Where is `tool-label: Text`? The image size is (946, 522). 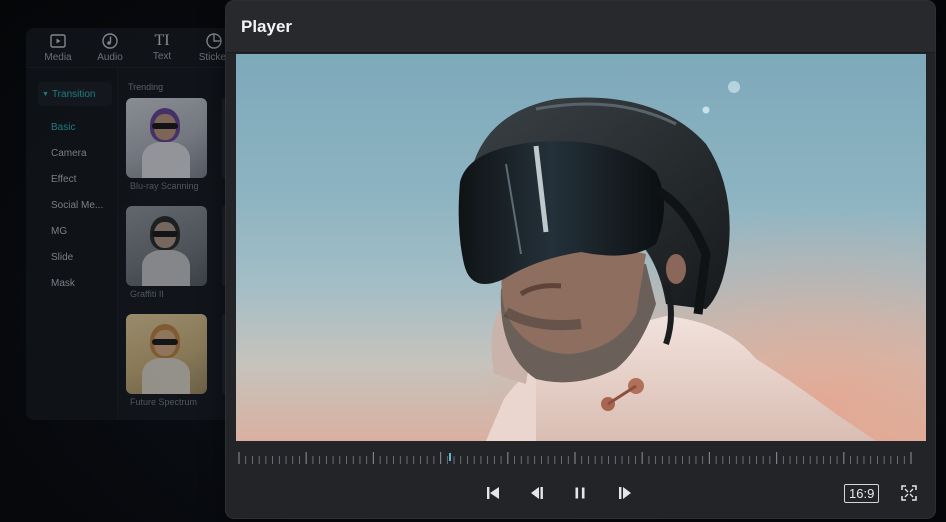
tool-label: Text is located at coordinates (162, 56).